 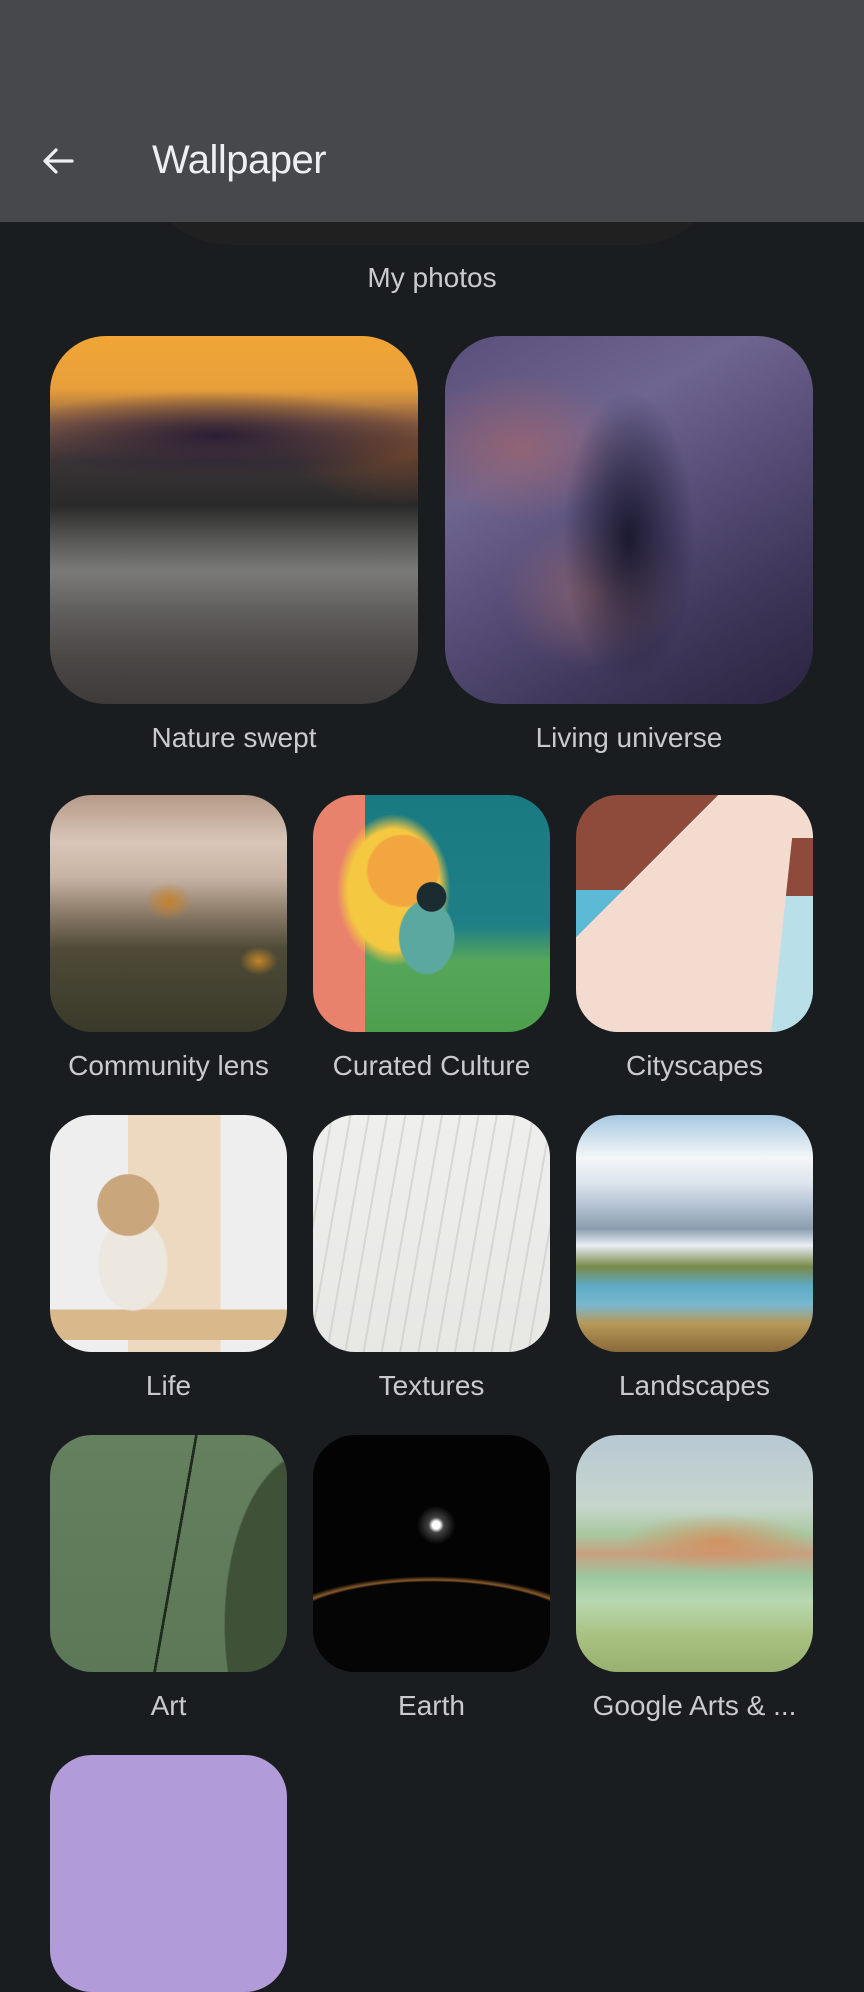 What do you see at coordinates (694, 1065) in the screenshot?
I see `category-label: Cityscapes` at bounding box center [694, 1065].